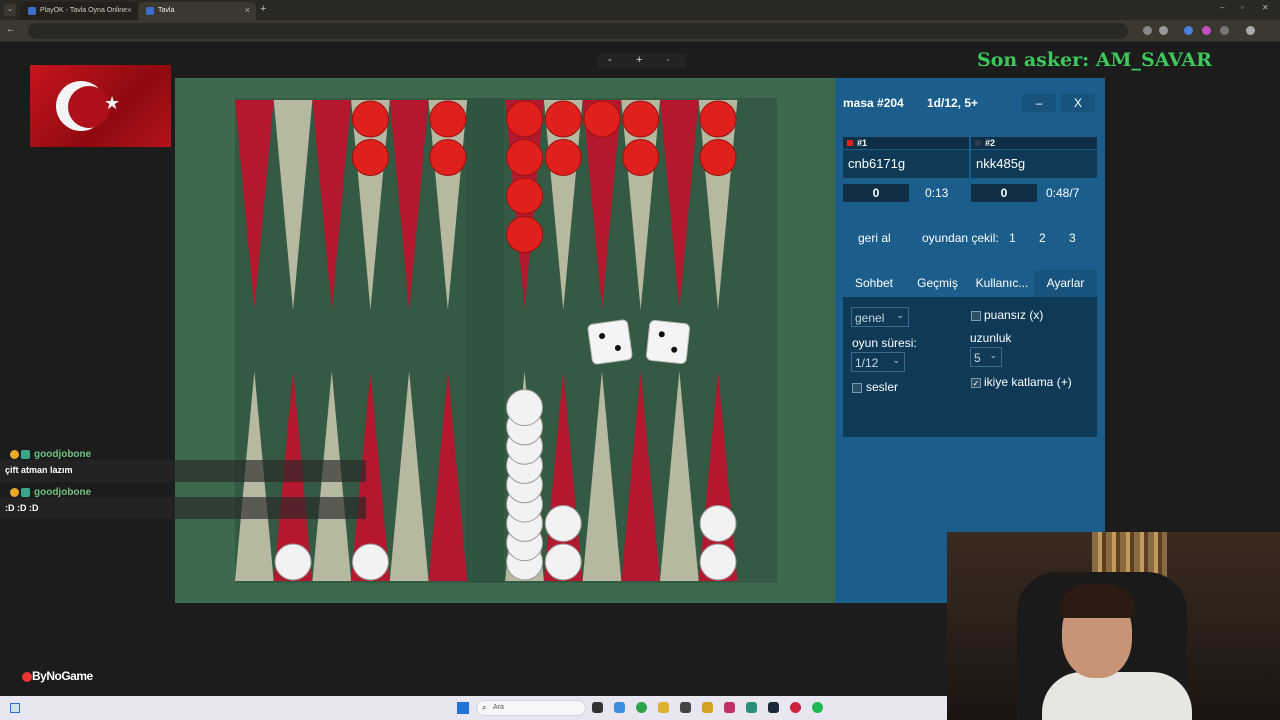  What do you see at coordinates (1042, 238) in the screenshot?
I see `resign-2-button: 2` at bounding box center [1042, 238].